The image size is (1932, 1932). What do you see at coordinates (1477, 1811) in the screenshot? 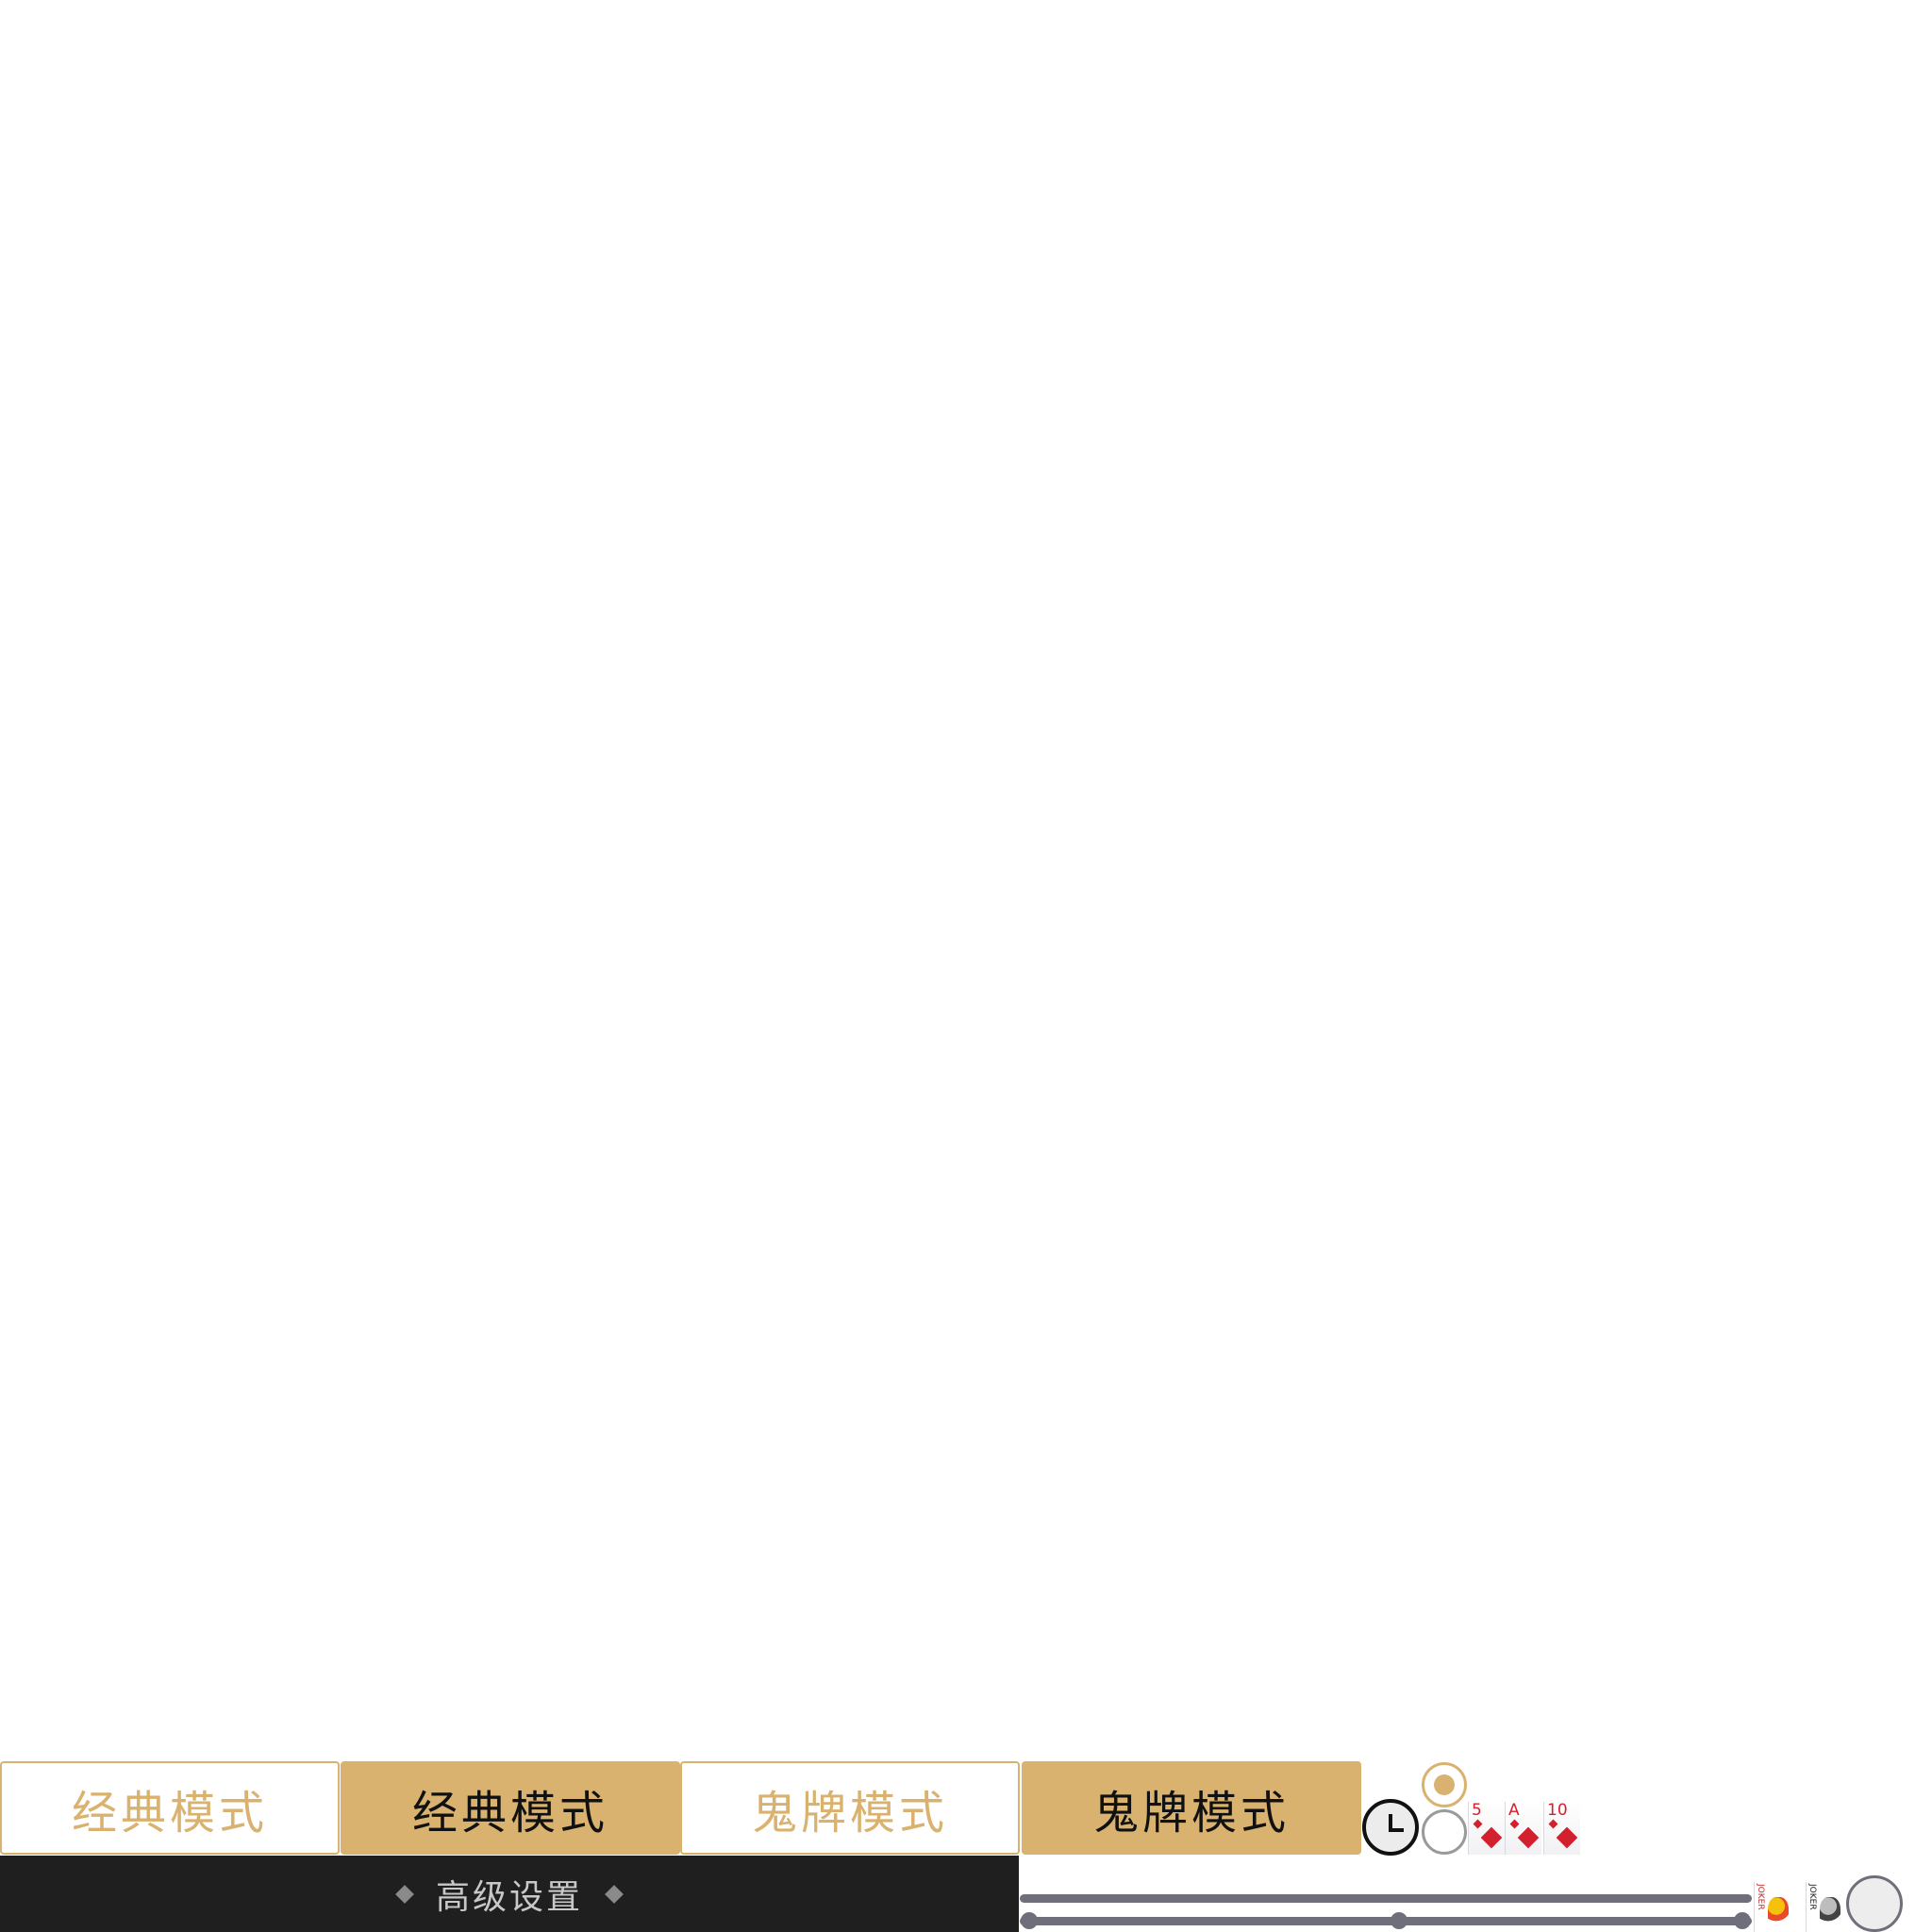
I see `card-rank: 5` at bounding box center [1477, 1811].